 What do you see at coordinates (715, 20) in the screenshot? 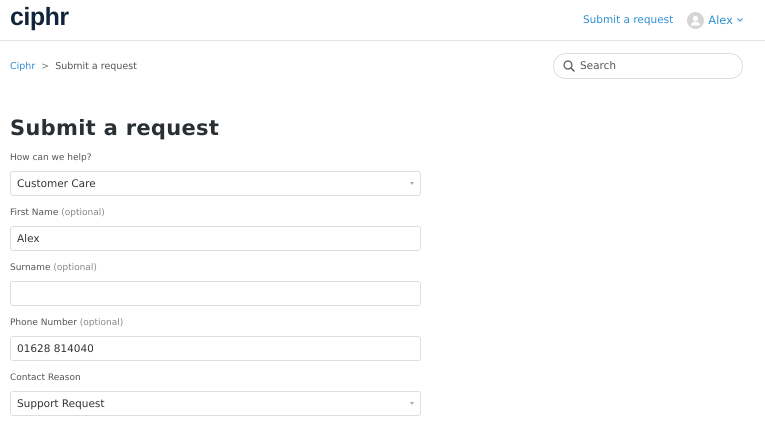
I see `user-menu: Alex` at bounding box center [715, 20].